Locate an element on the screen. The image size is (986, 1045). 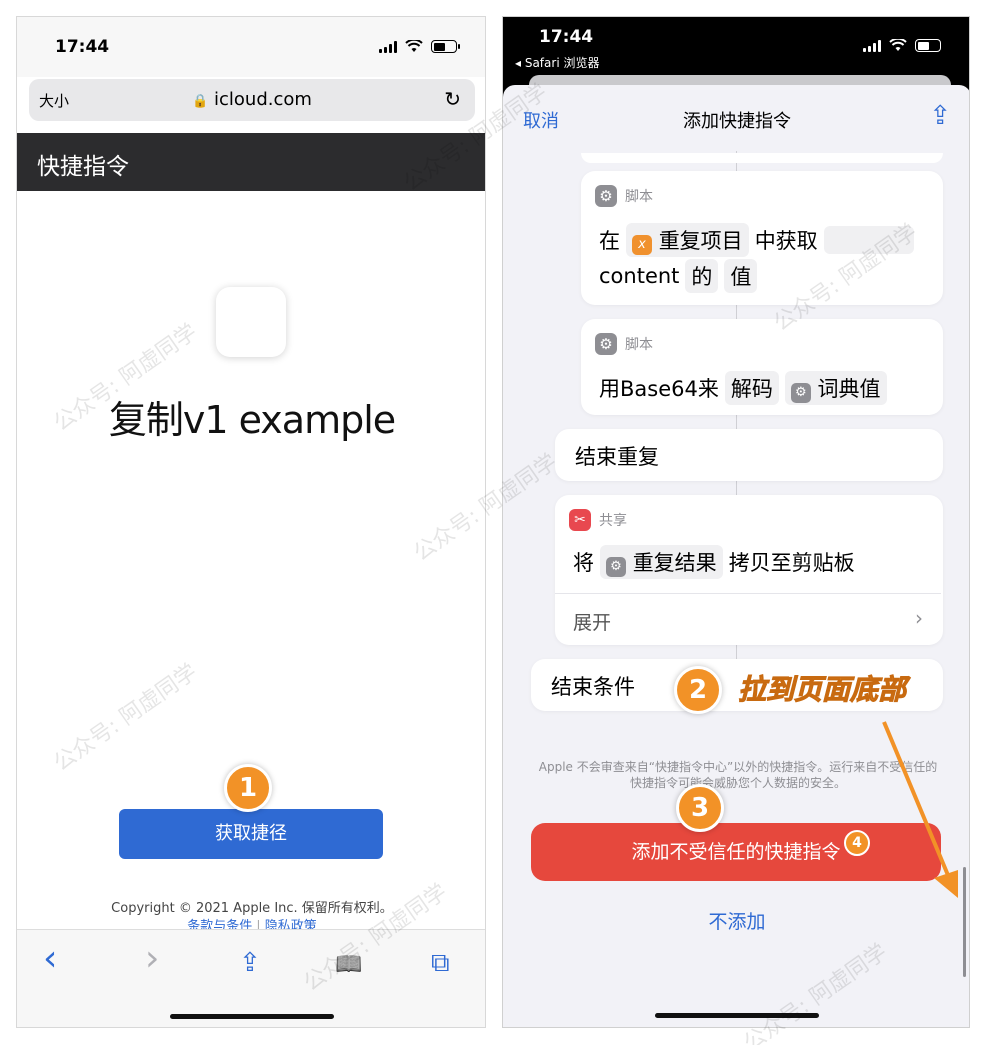
step-3-badge: 3 is located at coordinates (700, 808).